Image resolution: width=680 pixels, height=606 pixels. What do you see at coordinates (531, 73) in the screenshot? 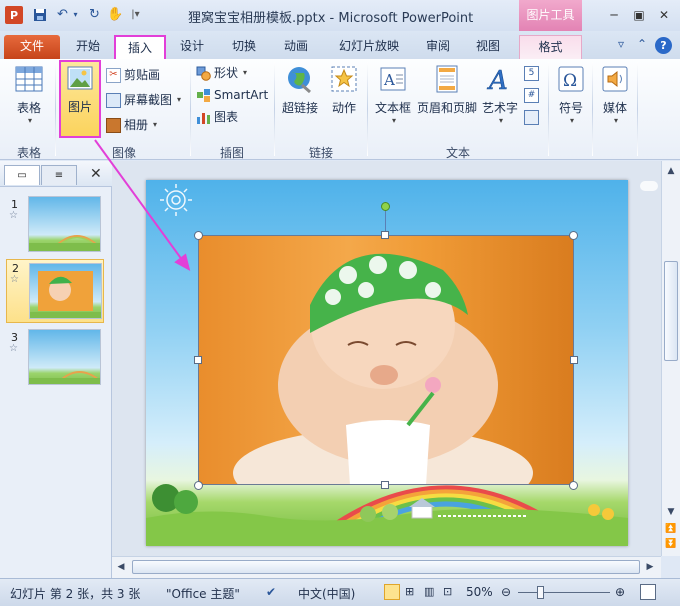
I see `date-time-button: 5` at bounding box center [531, 73].